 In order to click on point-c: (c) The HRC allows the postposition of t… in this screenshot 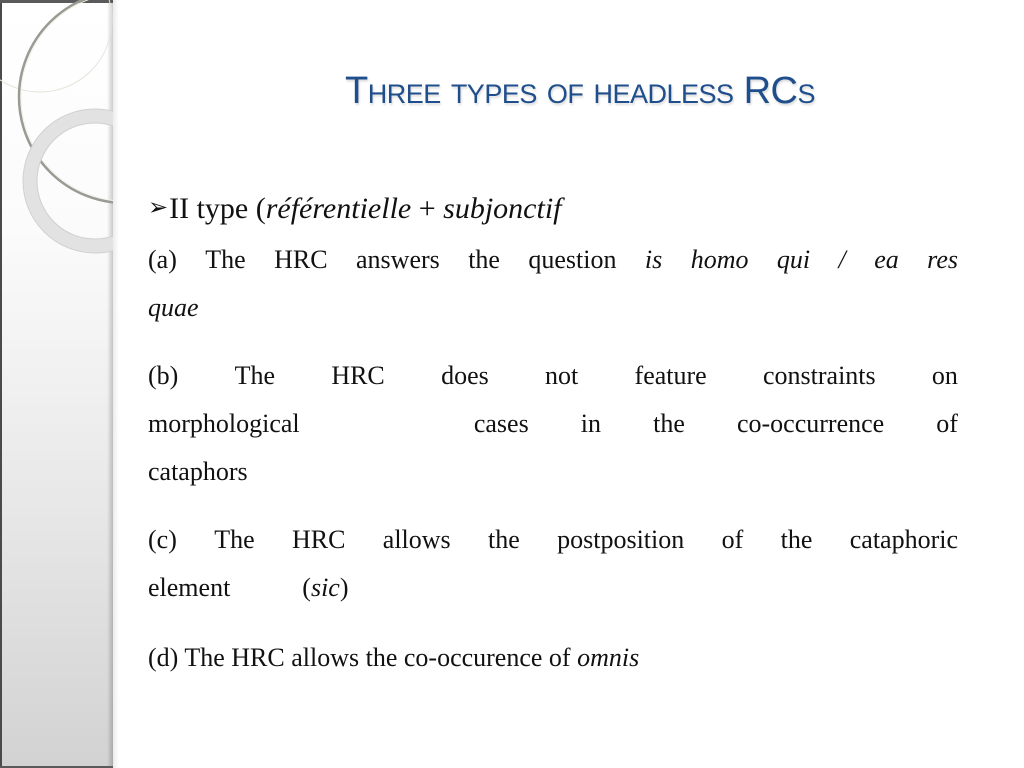, I will do `click(553, 564)`.